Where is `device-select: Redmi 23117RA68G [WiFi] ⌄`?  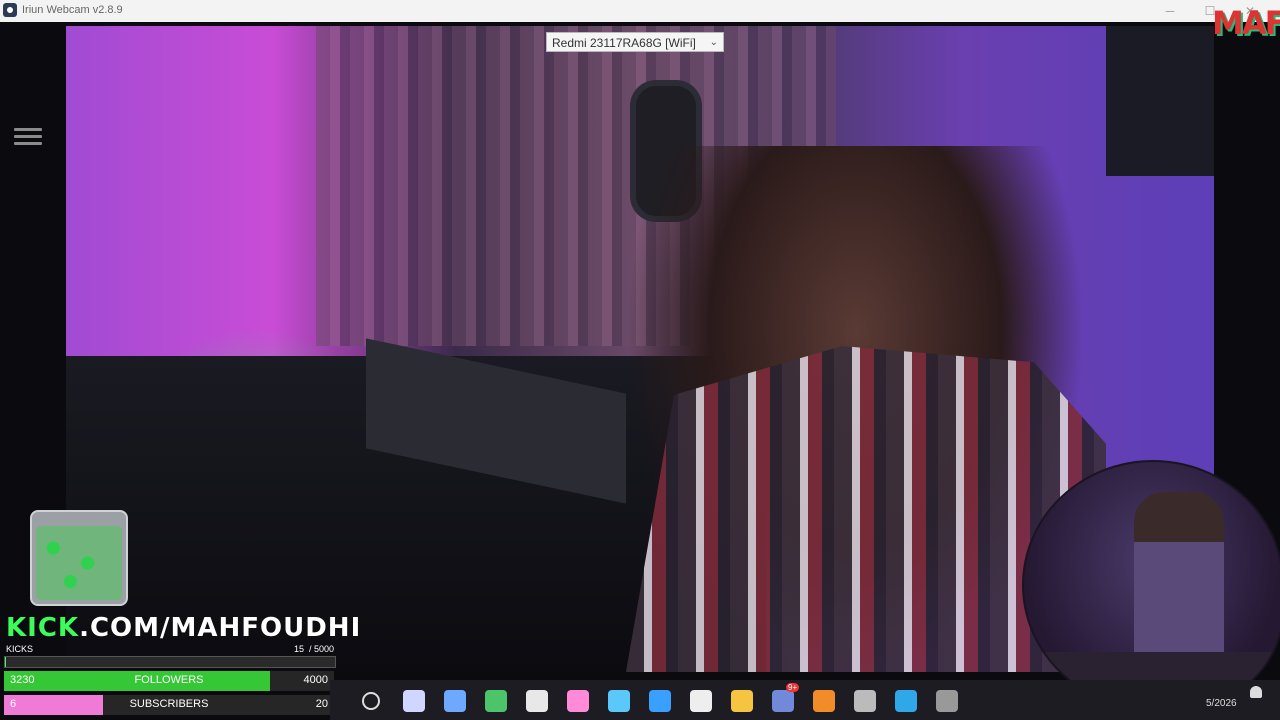
device-select: Redmi 23117RA68G [WiFi] ⌄ is located at coordinates (635, 42).